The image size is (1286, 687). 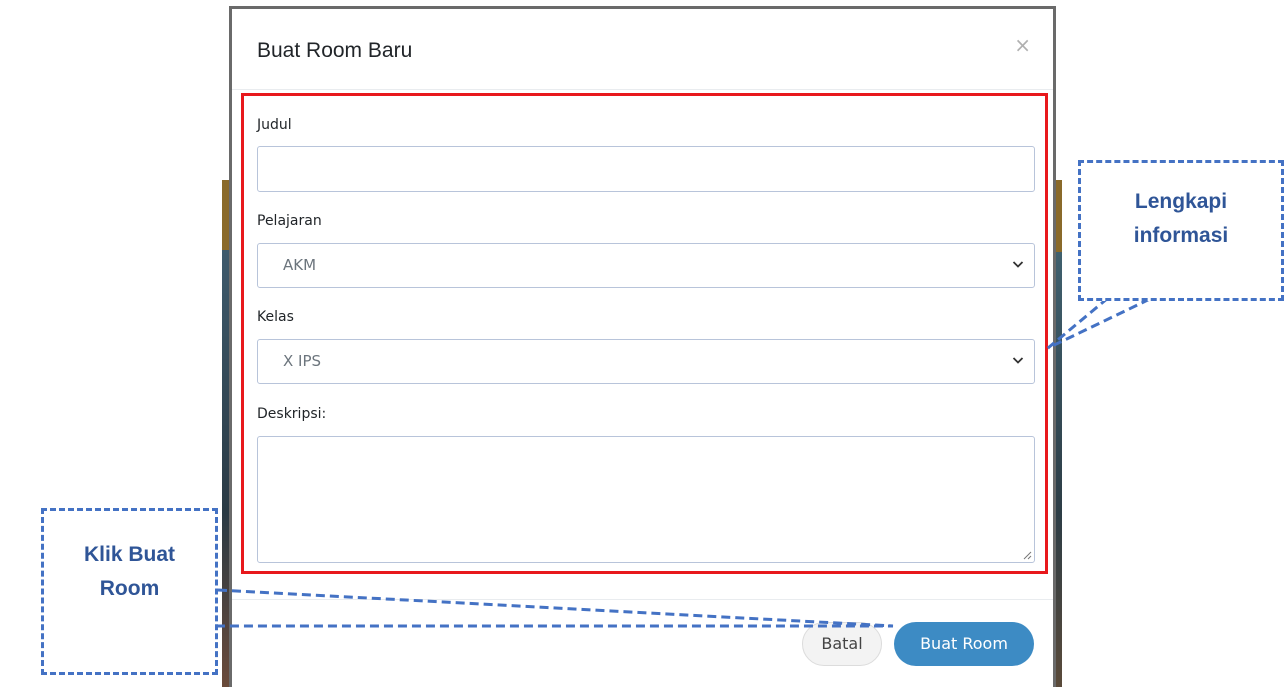 I want to click on deskripsi-label: Deskripsi:, so click(x=292, y=414).